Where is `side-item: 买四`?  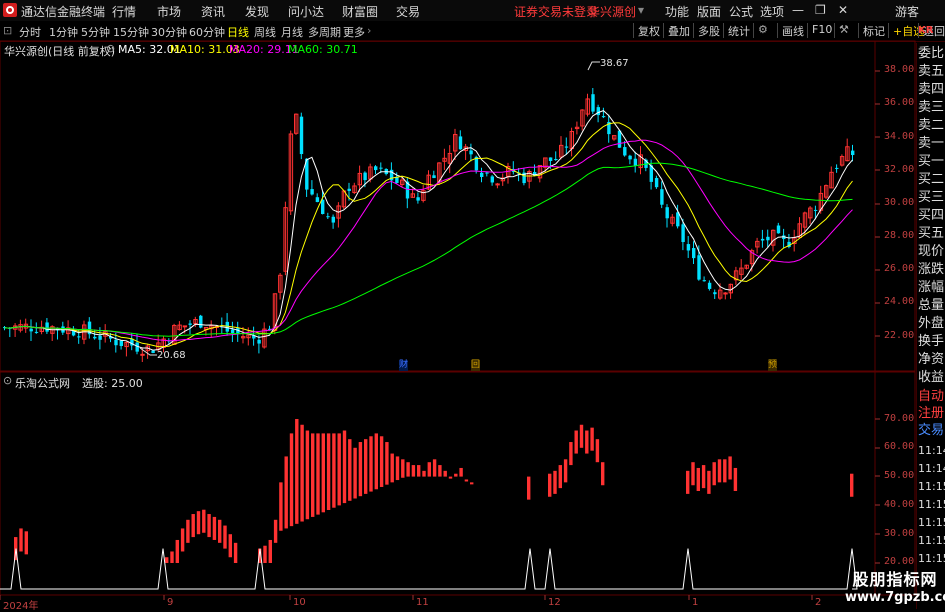 side-item: 买四 is located at coordinates (931, 215).